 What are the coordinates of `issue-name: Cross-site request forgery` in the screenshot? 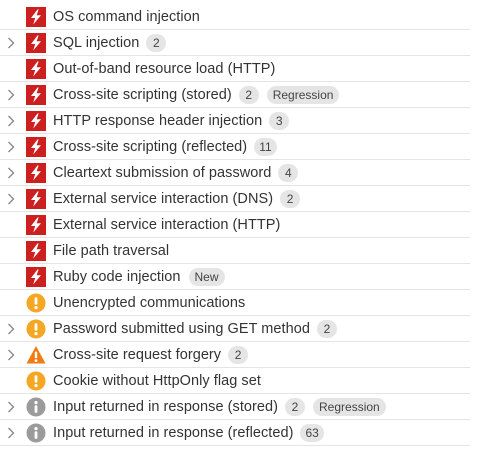 It's located at (137, 355).